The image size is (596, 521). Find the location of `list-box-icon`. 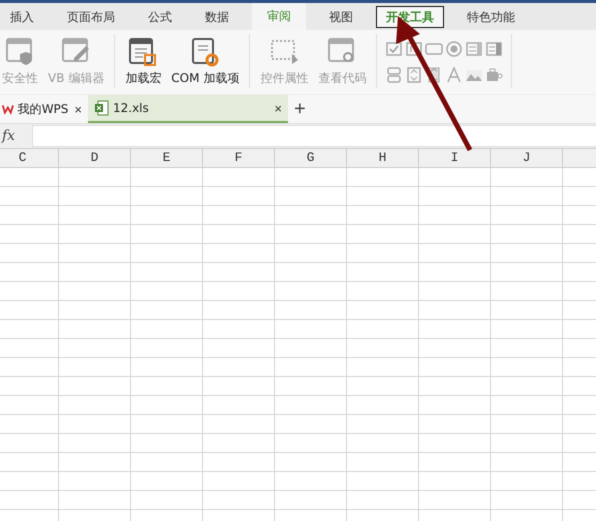

list-box-icon is located at coordinates (474, 49).